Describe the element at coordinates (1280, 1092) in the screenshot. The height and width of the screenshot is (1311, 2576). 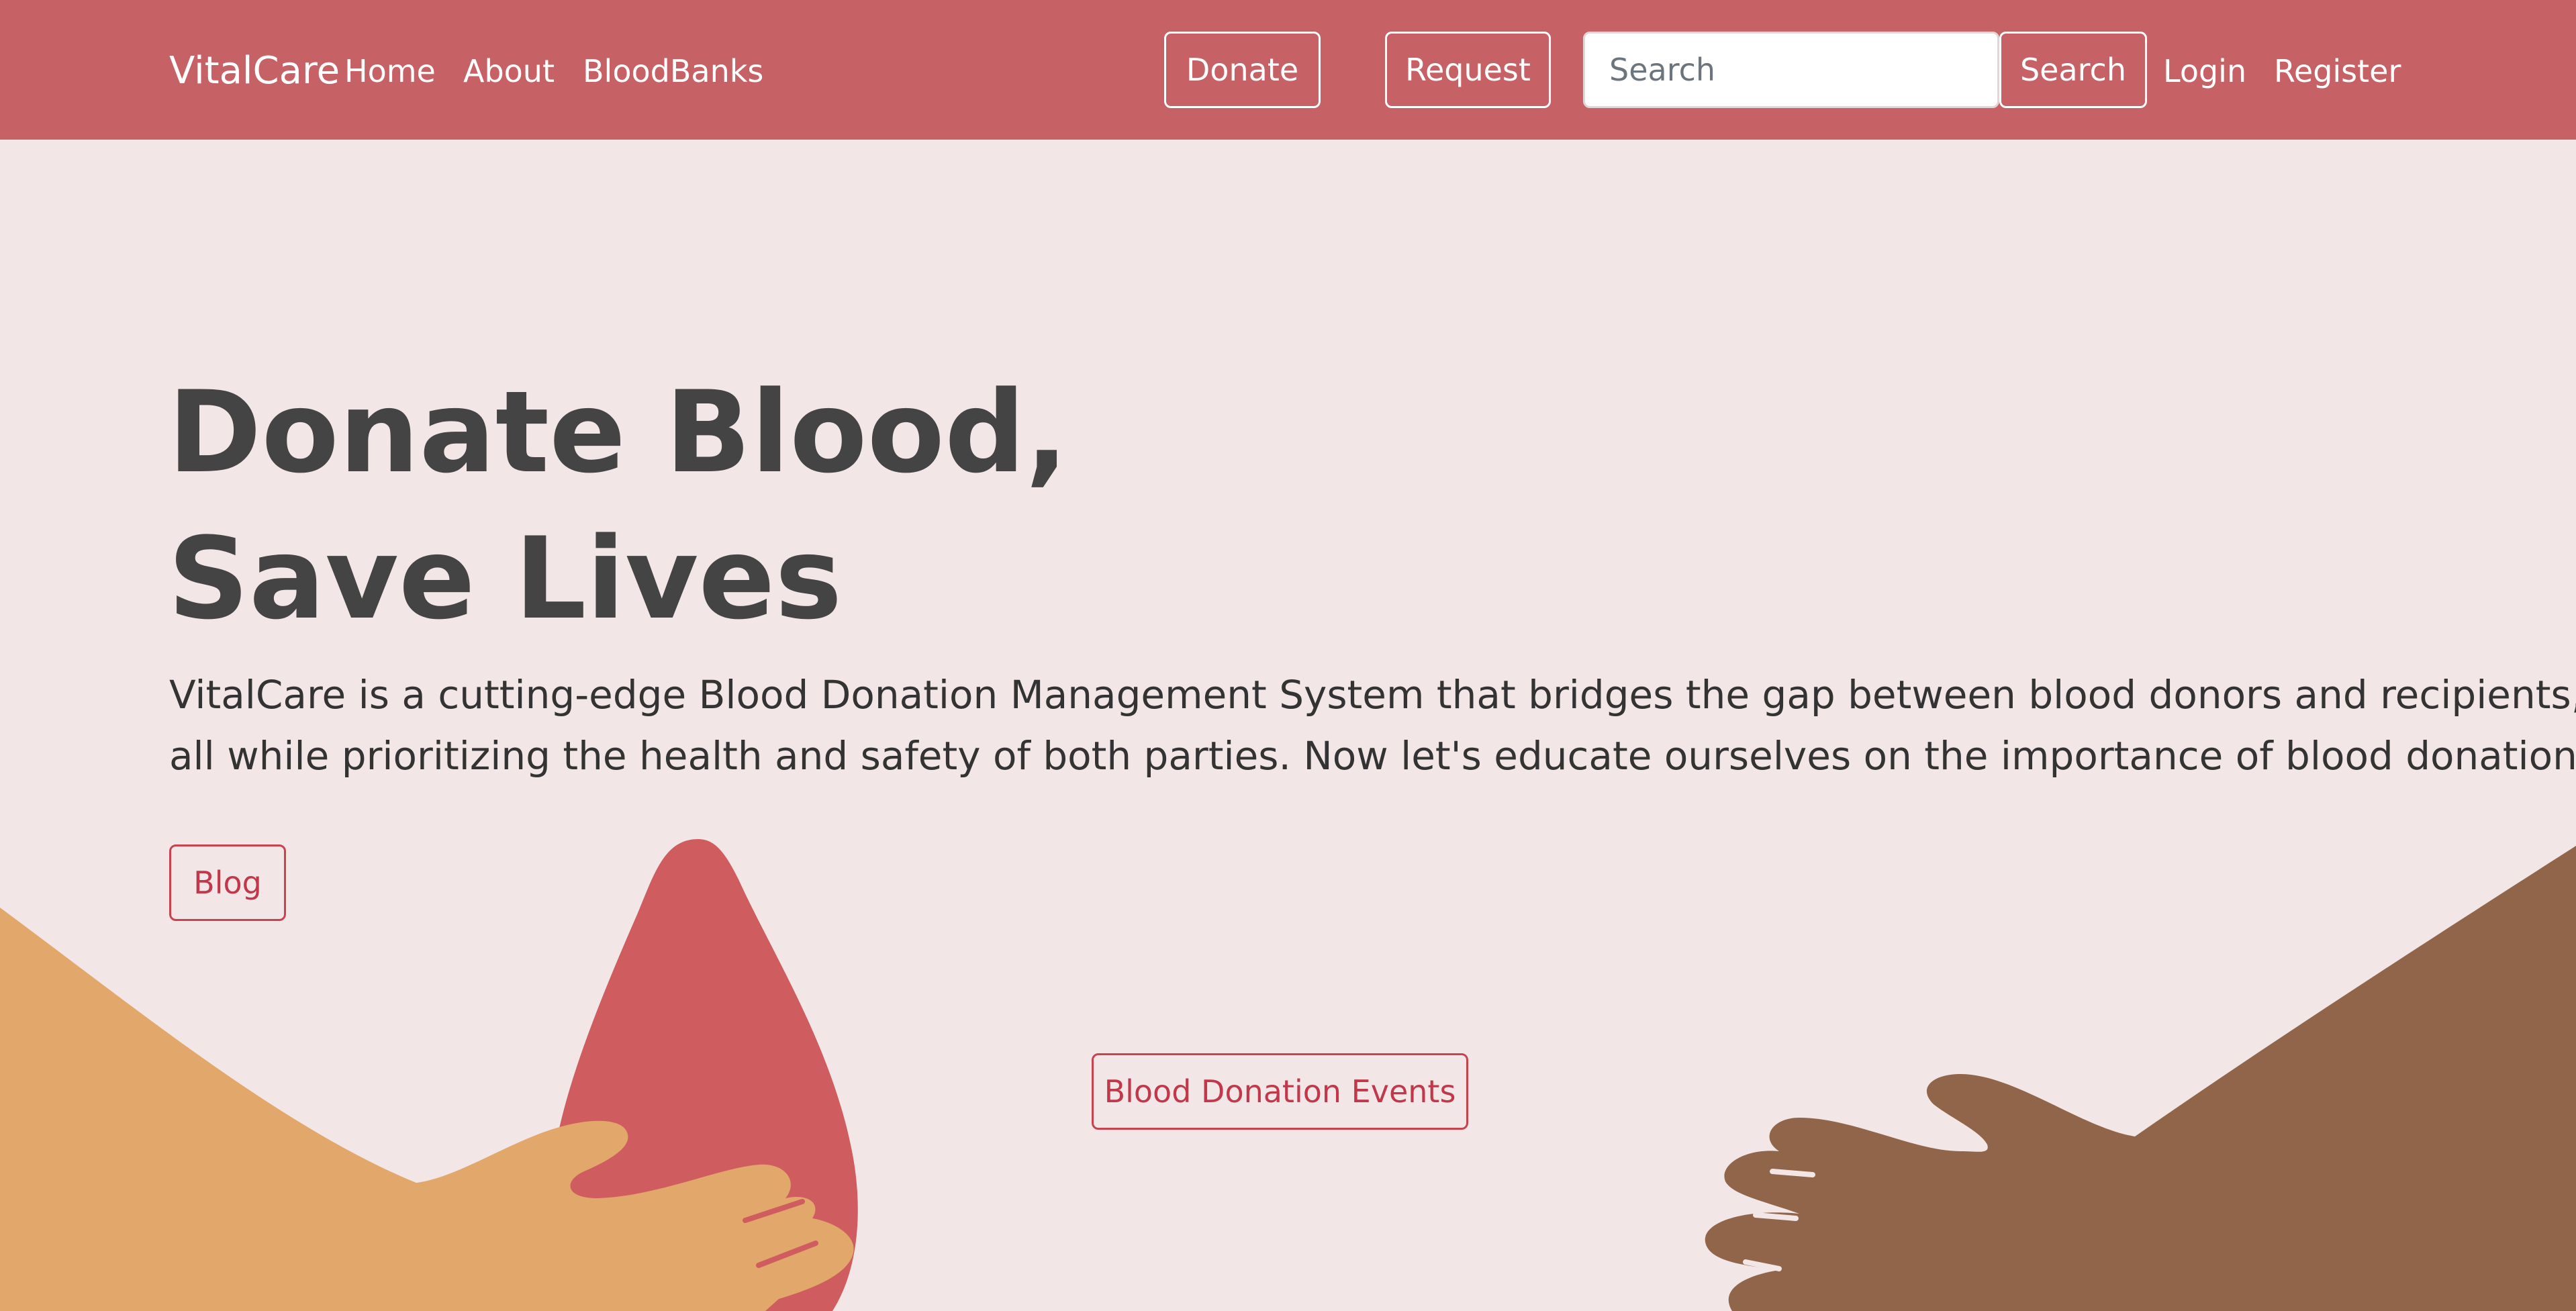
I see `blood-donation-events-button: Blood Donation Events` at that location.